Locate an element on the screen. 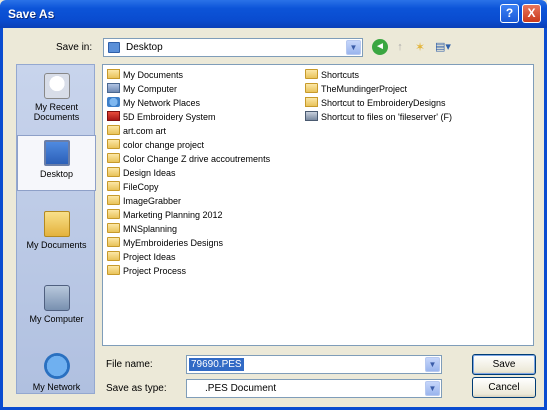 The height and width of the screenshot is (410, 547). title-bar: Save As ? X is located at coordinates (273, 14).